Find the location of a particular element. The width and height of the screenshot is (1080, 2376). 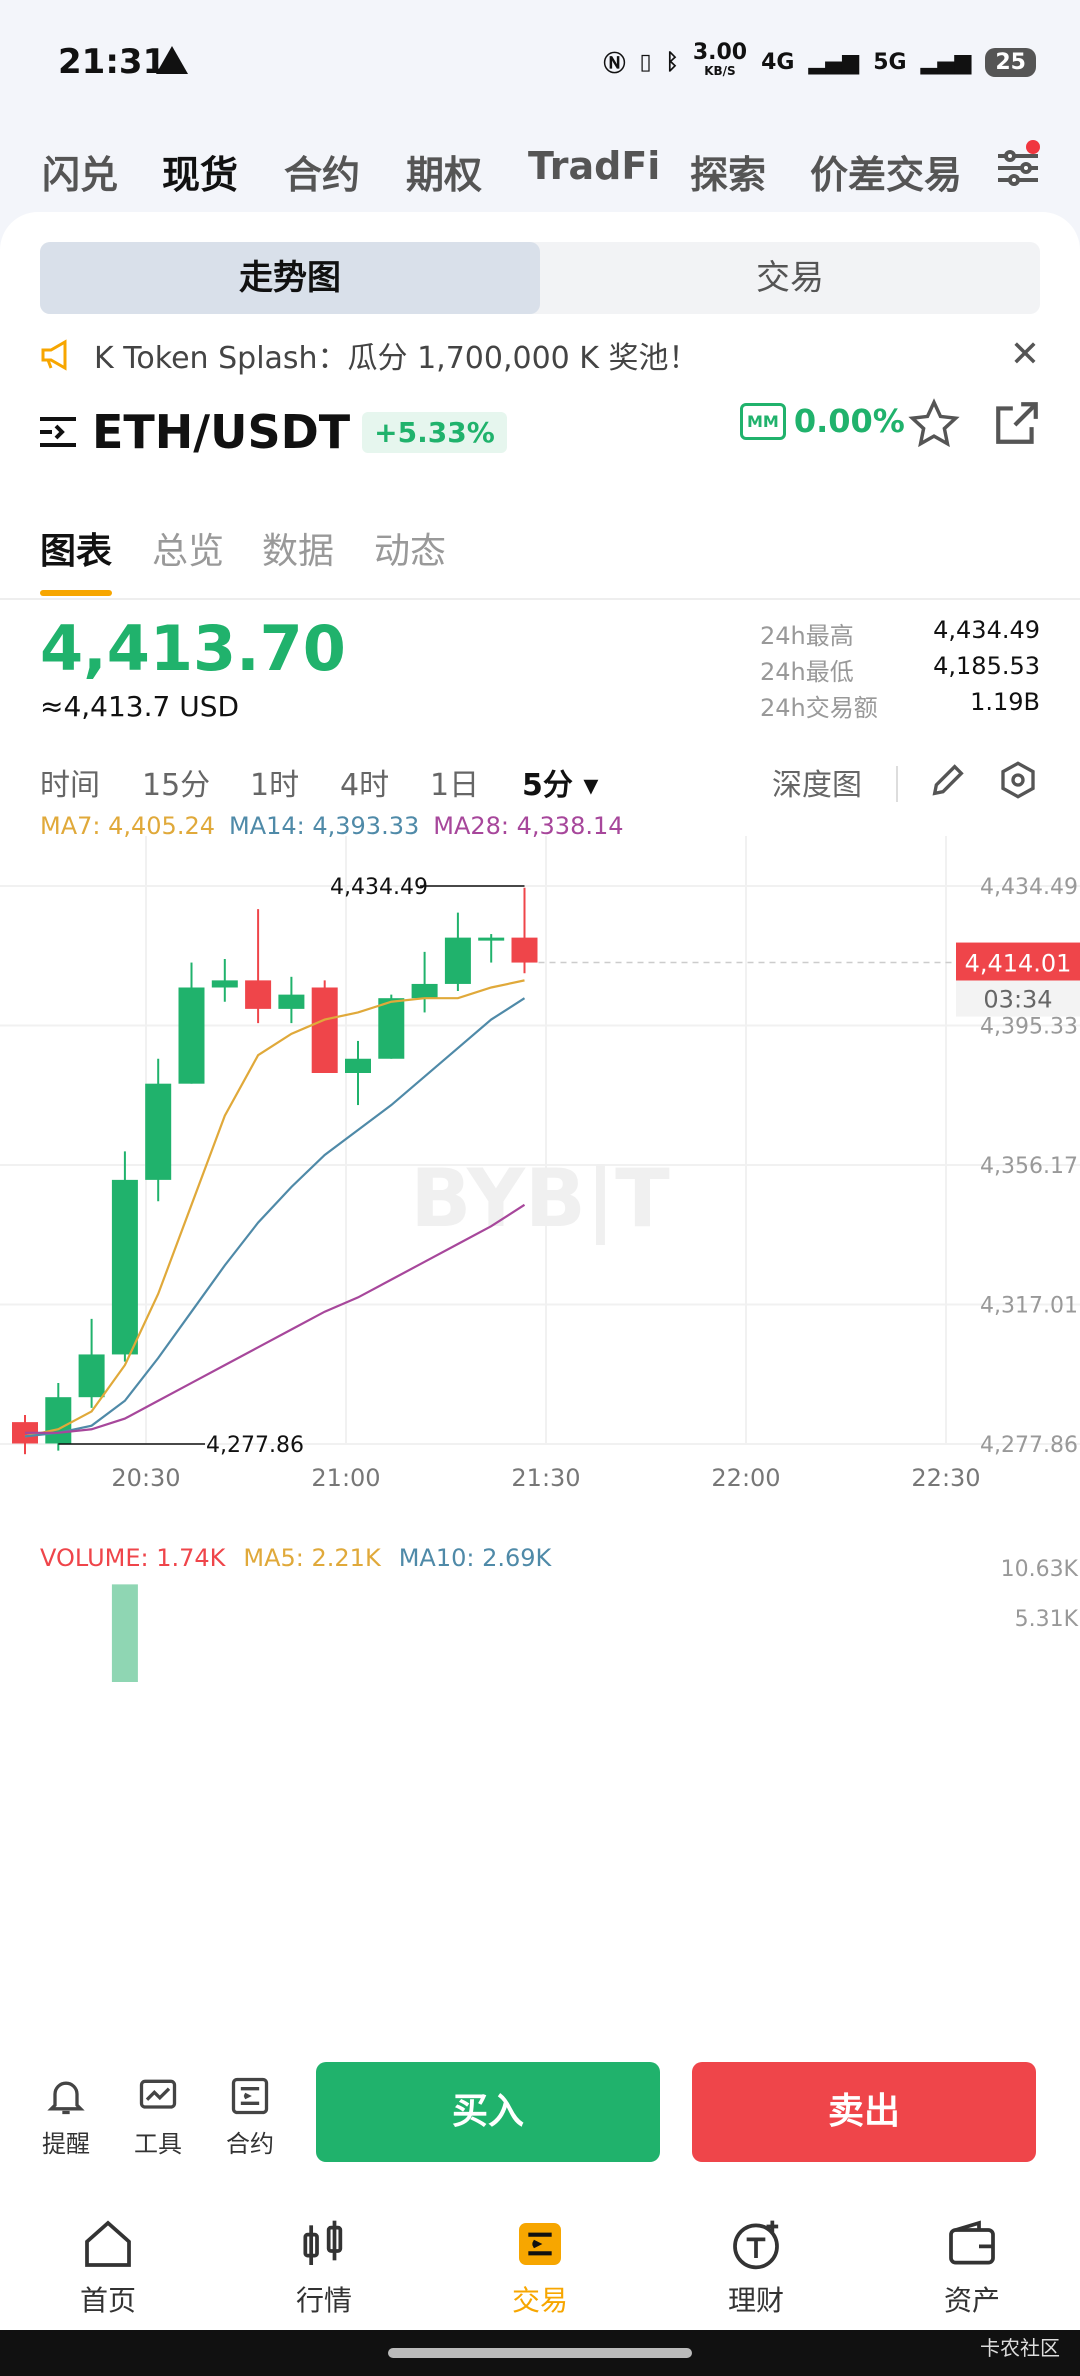

bottom-nav: 首页 行情 交易 理财 资产 is located at coordinates (540, 2260).